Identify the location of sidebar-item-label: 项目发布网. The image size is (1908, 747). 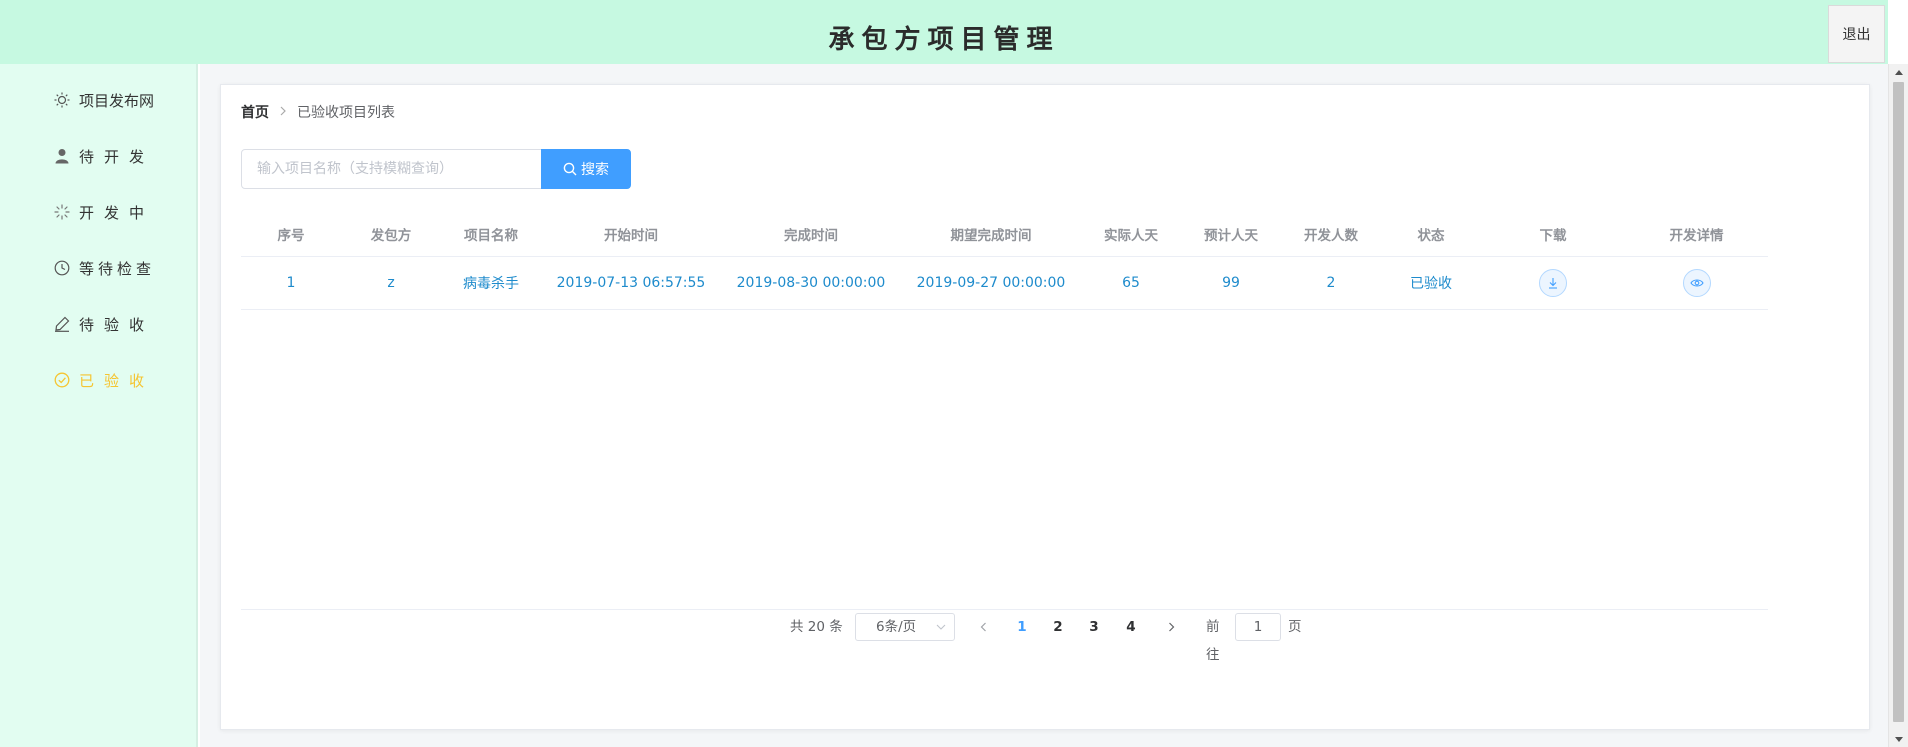
(117, 100).